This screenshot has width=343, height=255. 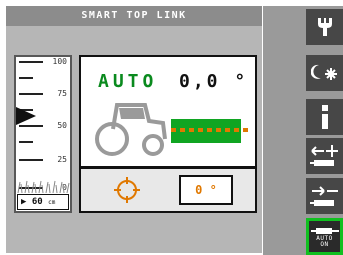 What do you see at coordinates (168, 190) in the screenshot?
I see `setpoint-panel: 0 °` at bounding box center [168, 190].